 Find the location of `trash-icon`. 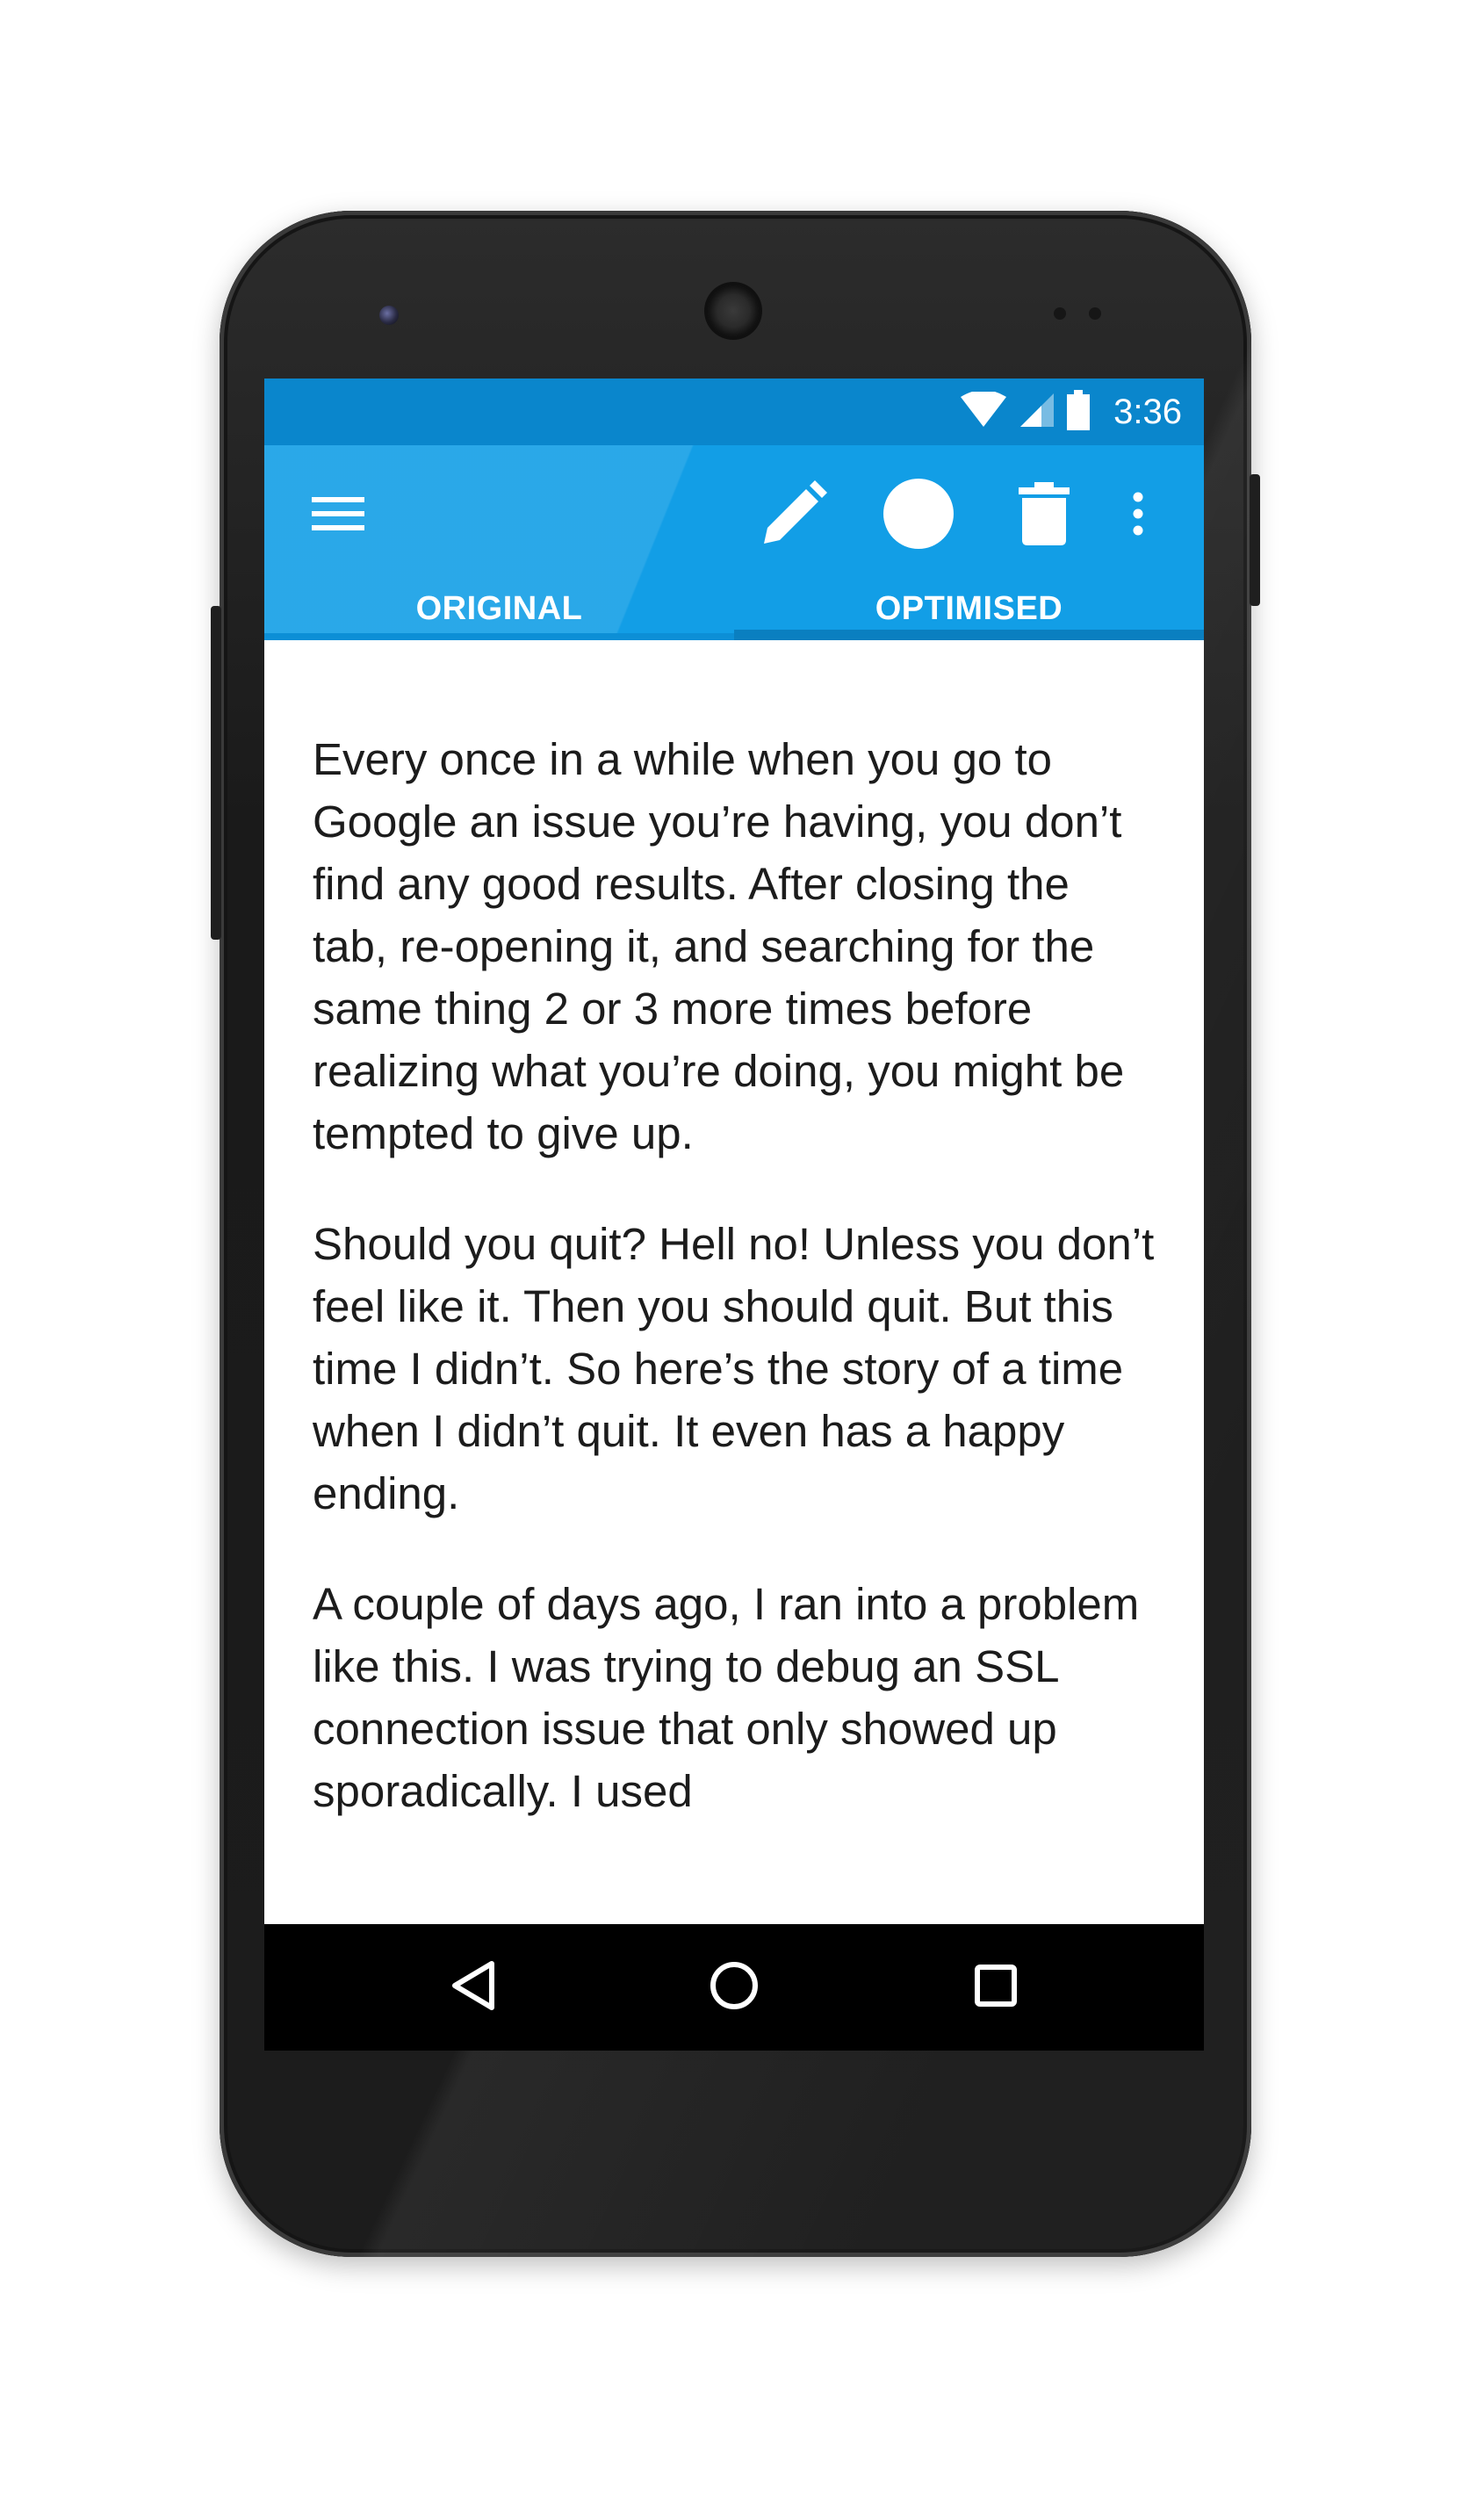

trash-icon is located at coordinates (1044, 515).